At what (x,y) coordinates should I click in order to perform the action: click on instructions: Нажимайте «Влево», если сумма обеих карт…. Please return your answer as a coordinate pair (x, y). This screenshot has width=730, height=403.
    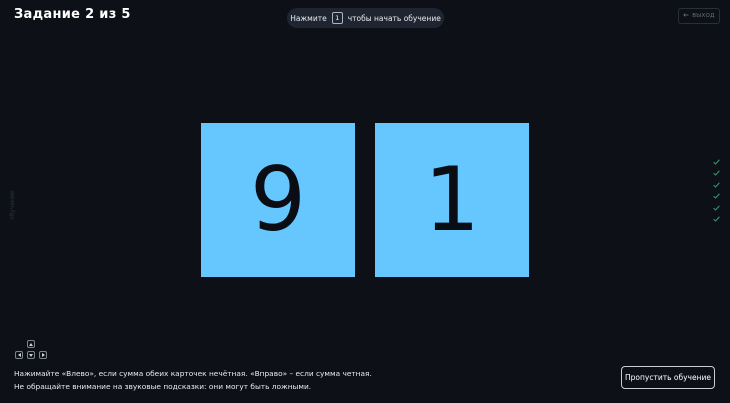
    Looking at the image, I should click on (193, 380).